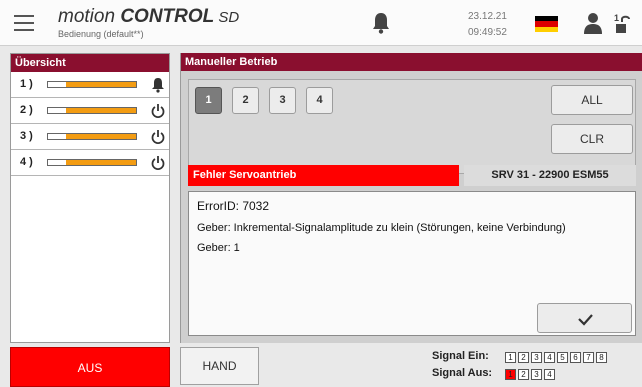 The image size is (642, 387). I want to click on signal-on-box-7: 7, so click(588, 357).